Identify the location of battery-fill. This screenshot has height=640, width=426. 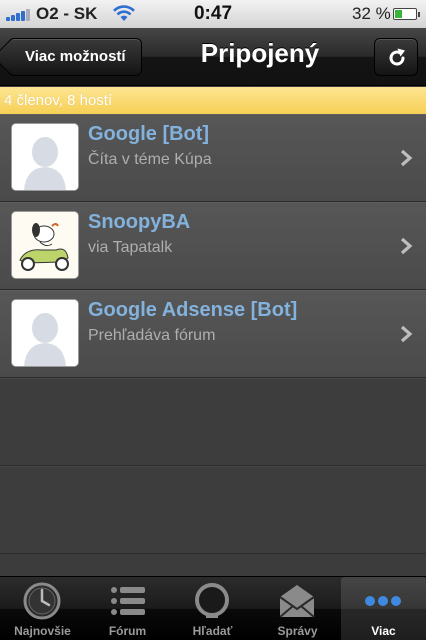
(399, 14).